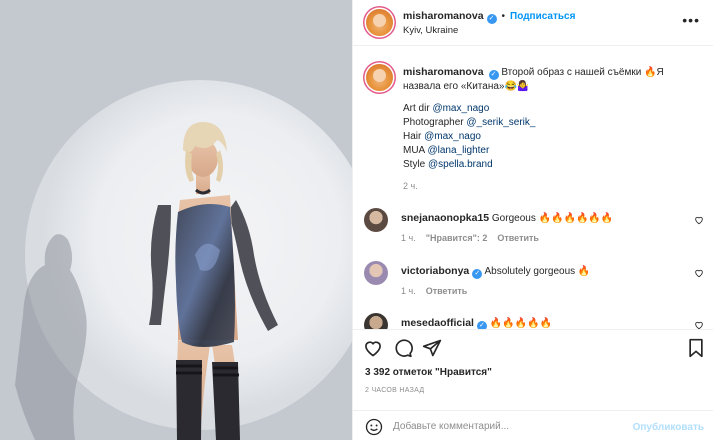 The width and height of the screenshot is (713, 440). What do you see at coordinates (552, 218) in the screenshot?
I see `comment-text: Gorgeous 🔥🔥🔥🔥🔥🔥` at bounding box center [552, 218].